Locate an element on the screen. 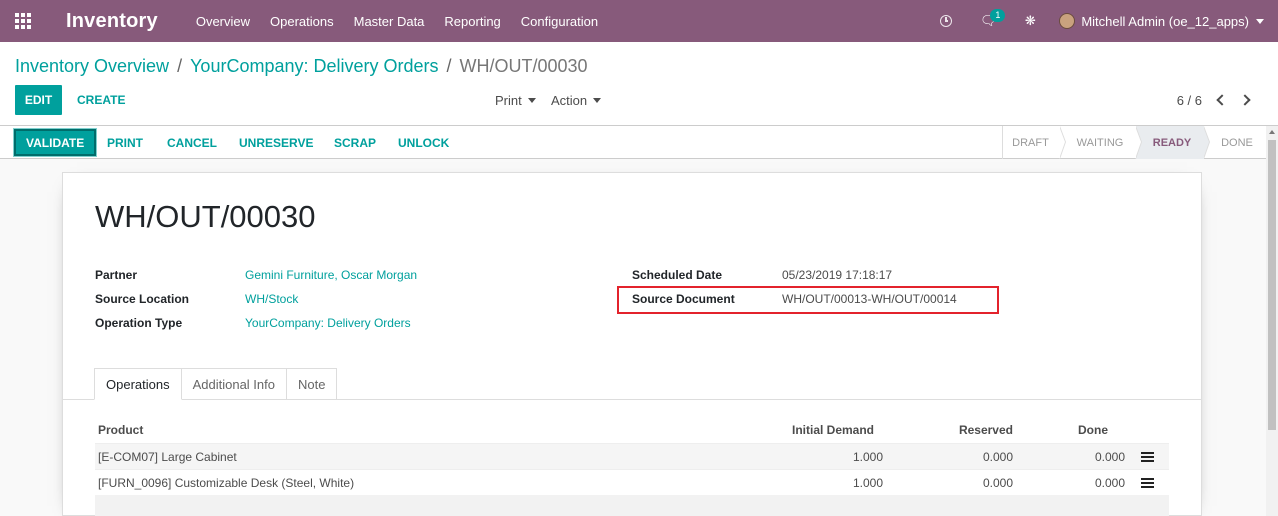 The width and height of the screenshot is (1278, 516). scheduled-date-field: 05/23/2019 17:18:17 is located at coordinates (837, 275).